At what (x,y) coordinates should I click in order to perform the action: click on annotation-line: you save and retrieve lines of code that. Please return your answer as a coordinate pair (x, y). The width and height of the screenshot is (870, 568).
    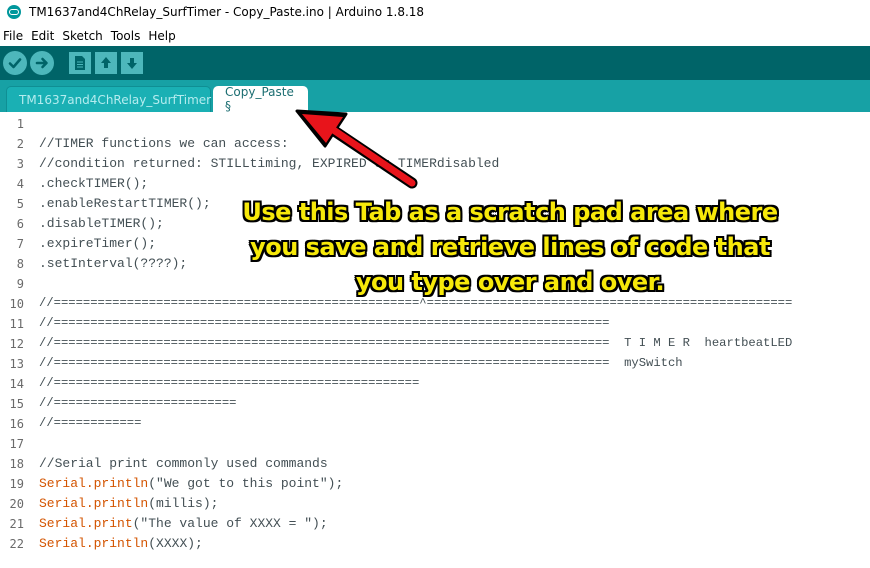
    Looking at the image, I should click on (510, 247).